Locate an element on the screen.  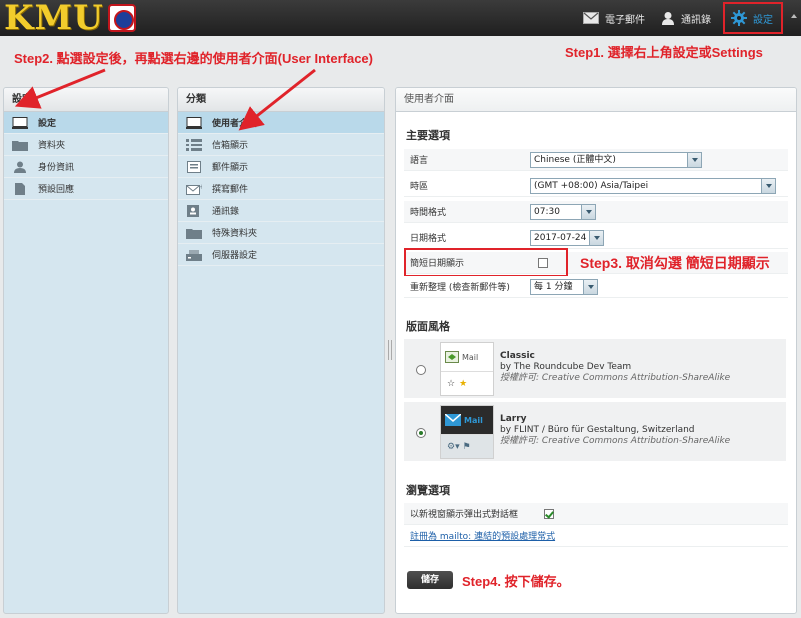
skin-classic-license-label: 授權許可: is located at coordinates (520, 378).